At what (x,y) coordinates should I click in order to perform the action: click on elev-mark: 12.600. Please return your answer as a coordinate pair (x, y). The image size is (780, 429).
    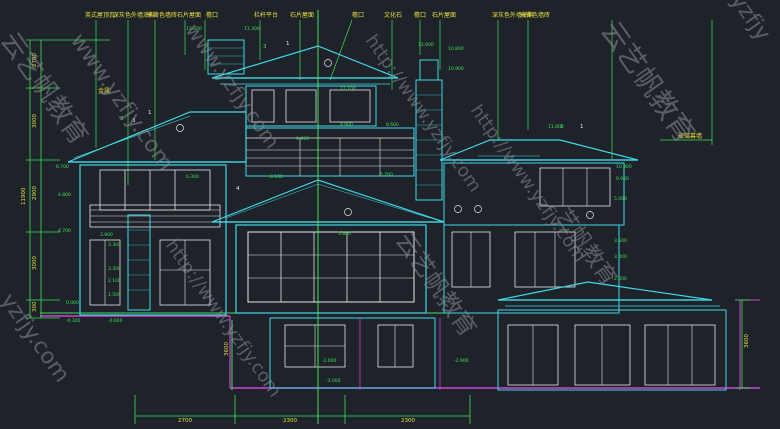
    Looking at the image, I should click on (426, 45).